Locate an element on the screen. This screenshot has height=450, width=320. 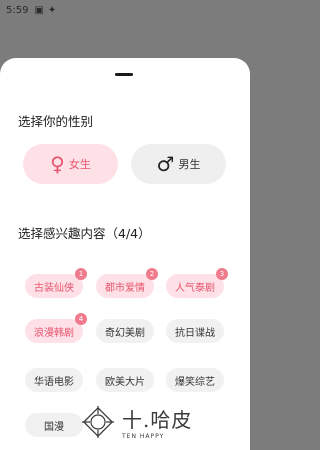
male-option-button: ♂ 男生 is located at coordinates (178, 164).